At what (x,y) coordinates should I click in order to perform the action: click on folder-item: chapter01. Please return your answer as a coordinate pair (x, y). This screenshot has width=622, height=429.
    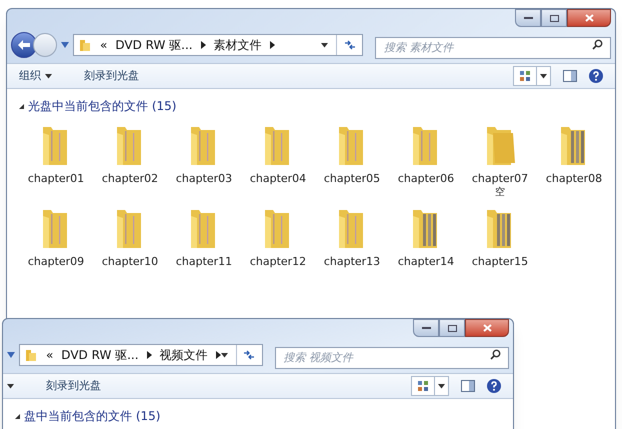
    Looking at the image, I should click on (56, 160).